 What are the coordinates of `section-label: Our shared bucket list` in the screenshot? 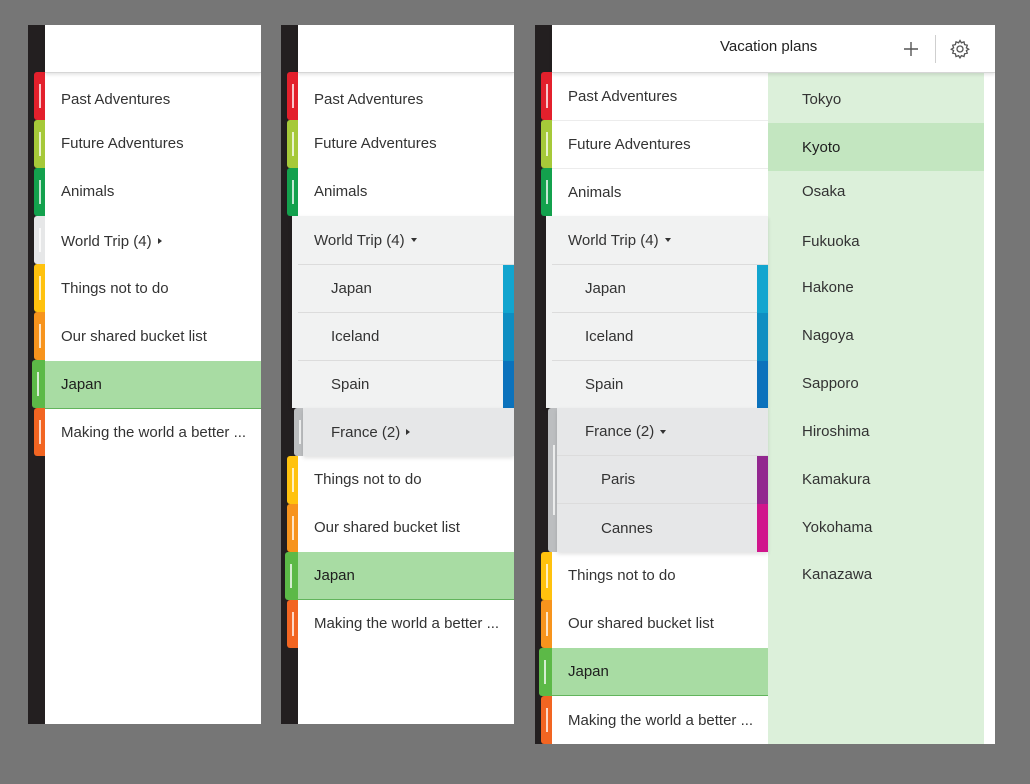 It's located at (641, 623).